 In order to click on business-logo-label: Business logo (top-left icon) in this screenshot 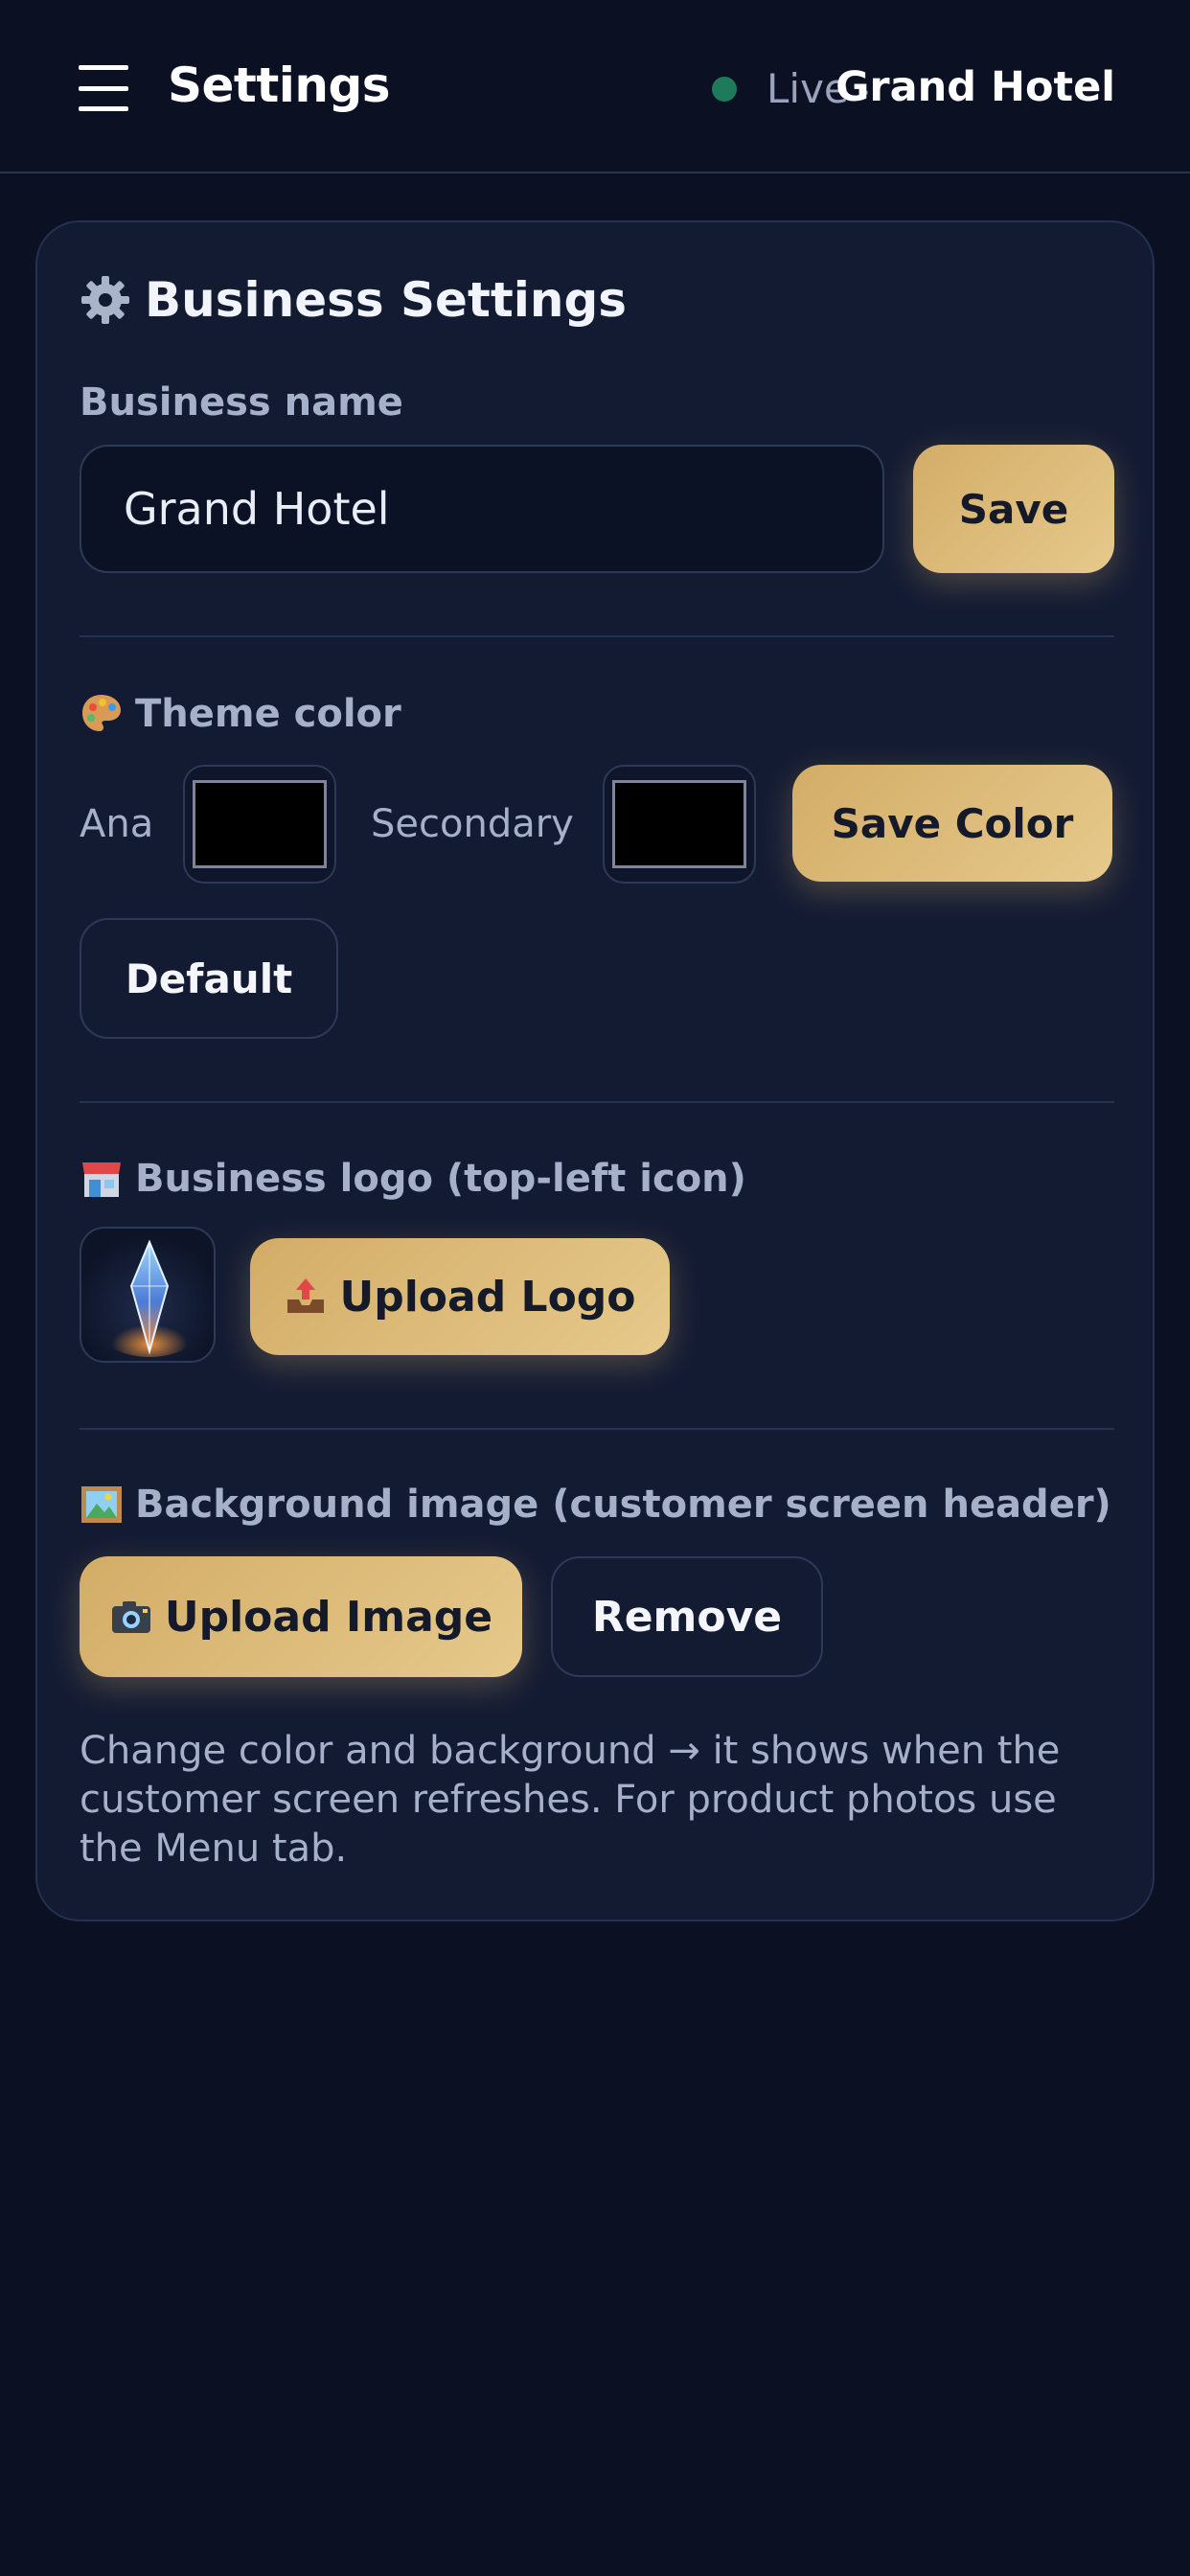, I will do `click(413, 1179)`.